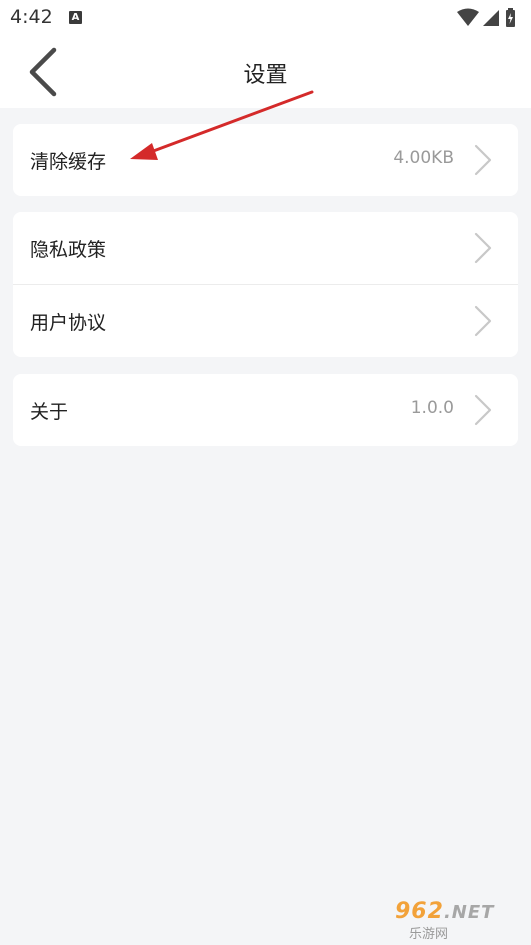  What do you see at coordinates (491, 18) in the screenshot?
I see `signal-icon` at bounding box center [491, 18].